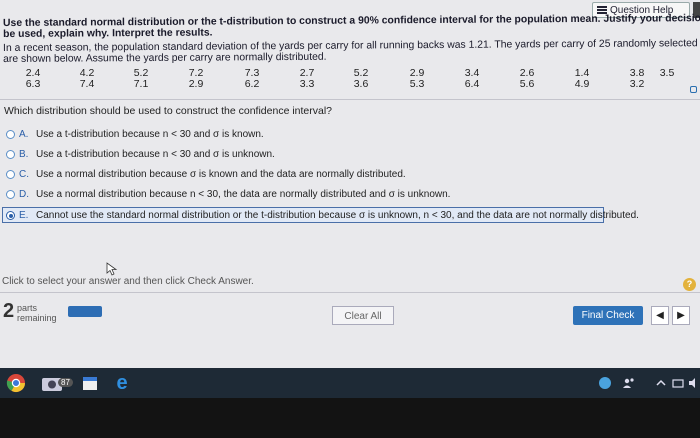  I want to click on data-value: 2.9, so click(196, 84).